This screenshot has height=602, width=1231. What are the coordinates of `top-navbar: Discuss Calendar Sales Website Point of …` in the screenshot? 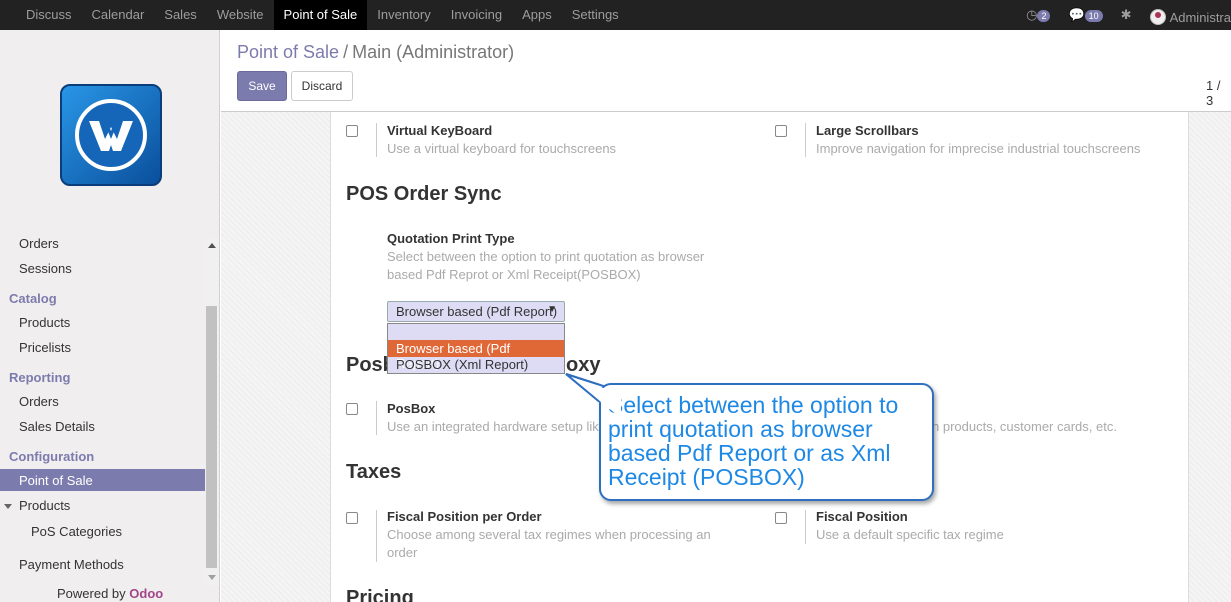 It's located at (615, 15).